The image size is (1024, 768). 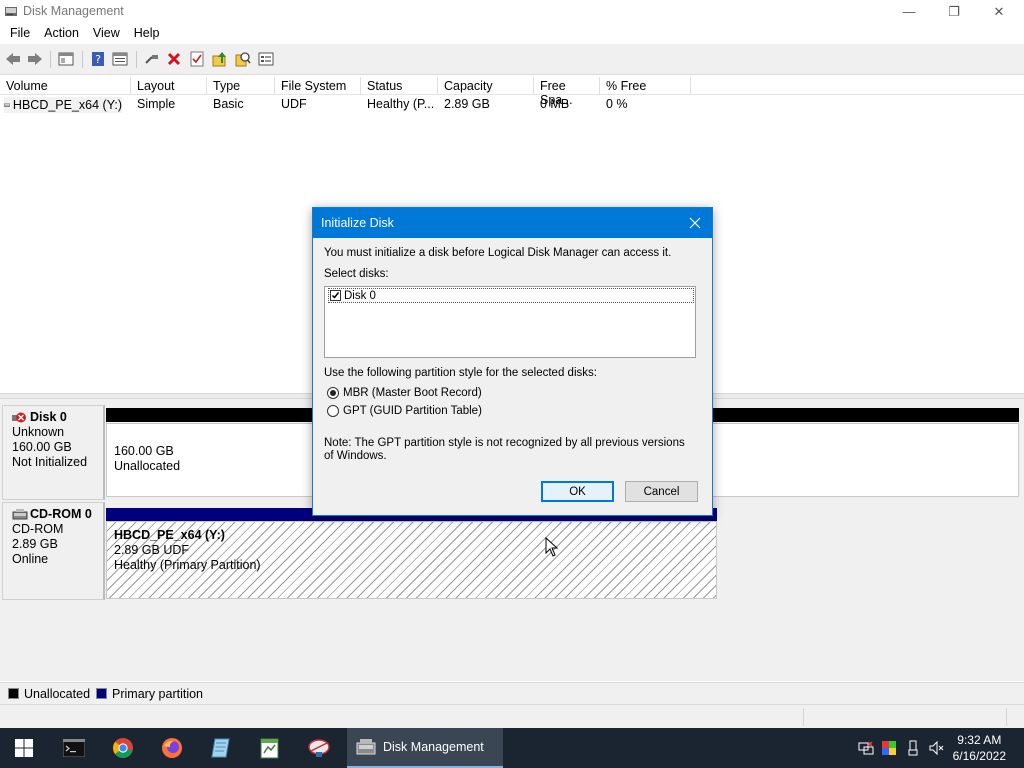 What do you see at coordinates (106, 33) in the screenshot?
I see `menu-view: View` at bounding box center [106, 33].